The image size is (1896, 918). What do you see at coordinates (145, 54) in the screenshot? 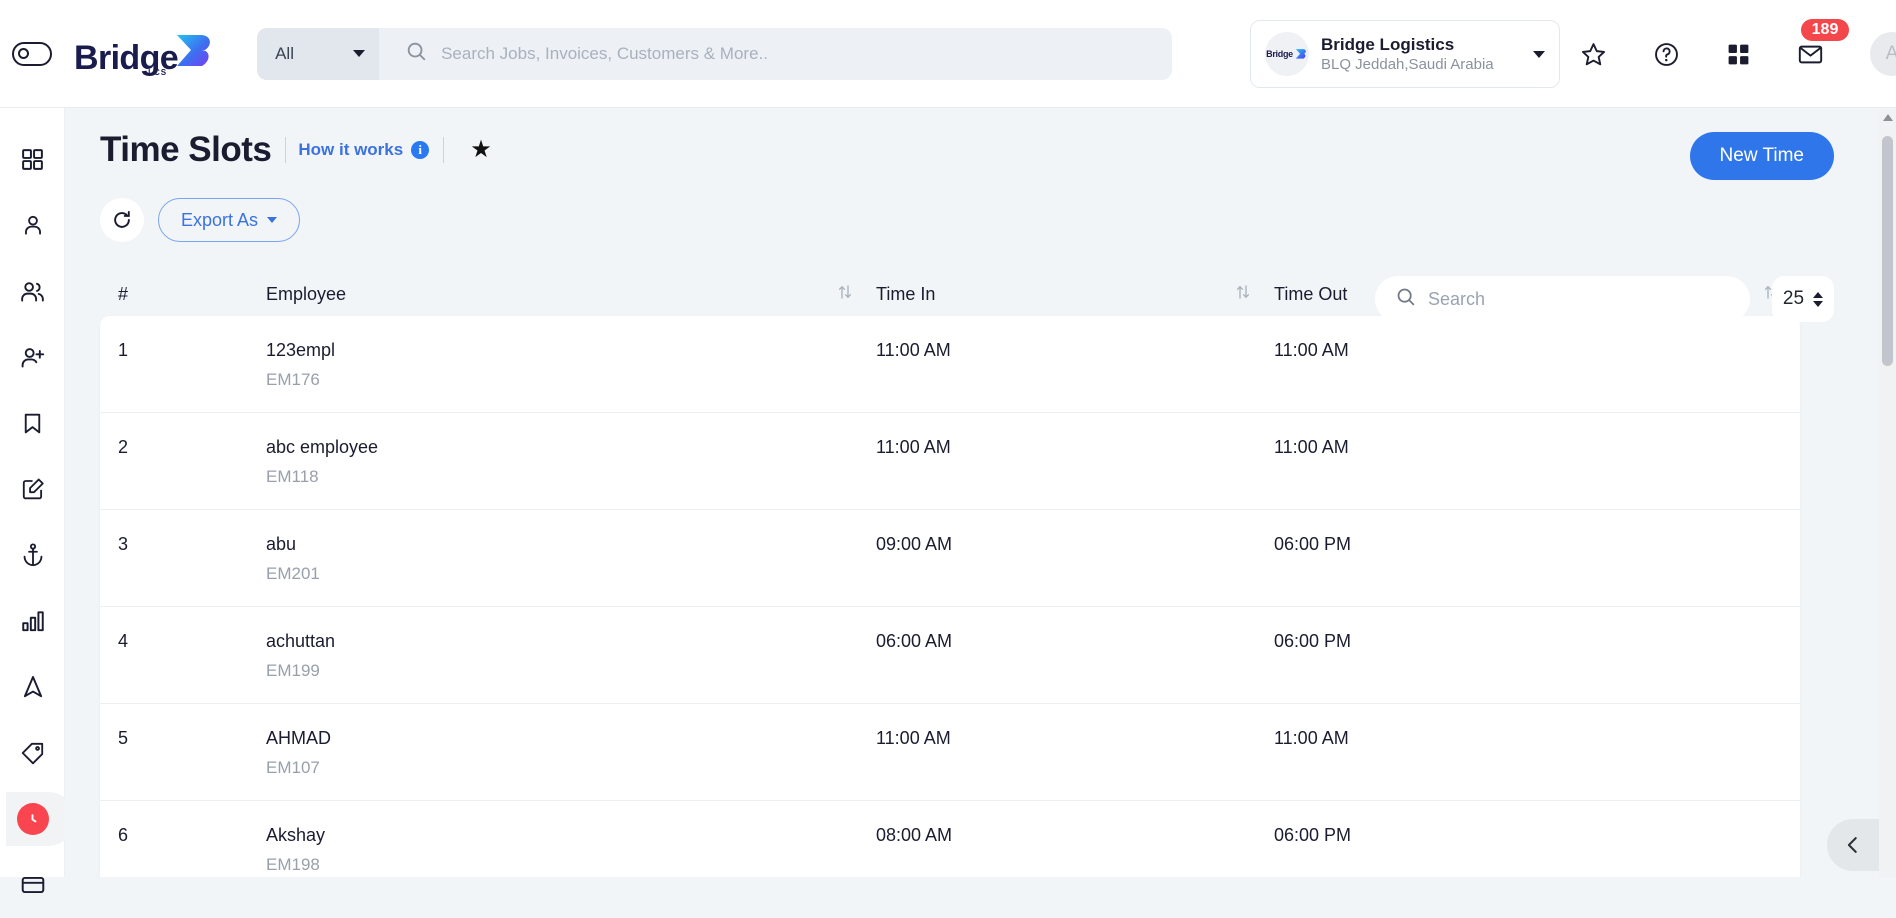
I see `brand-logo: Bridge LCS` at bounding box center [145, 54].